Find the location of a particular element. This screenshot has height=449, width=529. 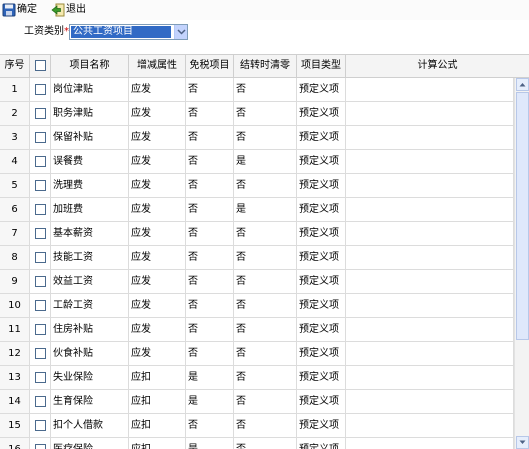

table-row: 6加班费应发否是预定义项 is located at coordinates (257, 210).